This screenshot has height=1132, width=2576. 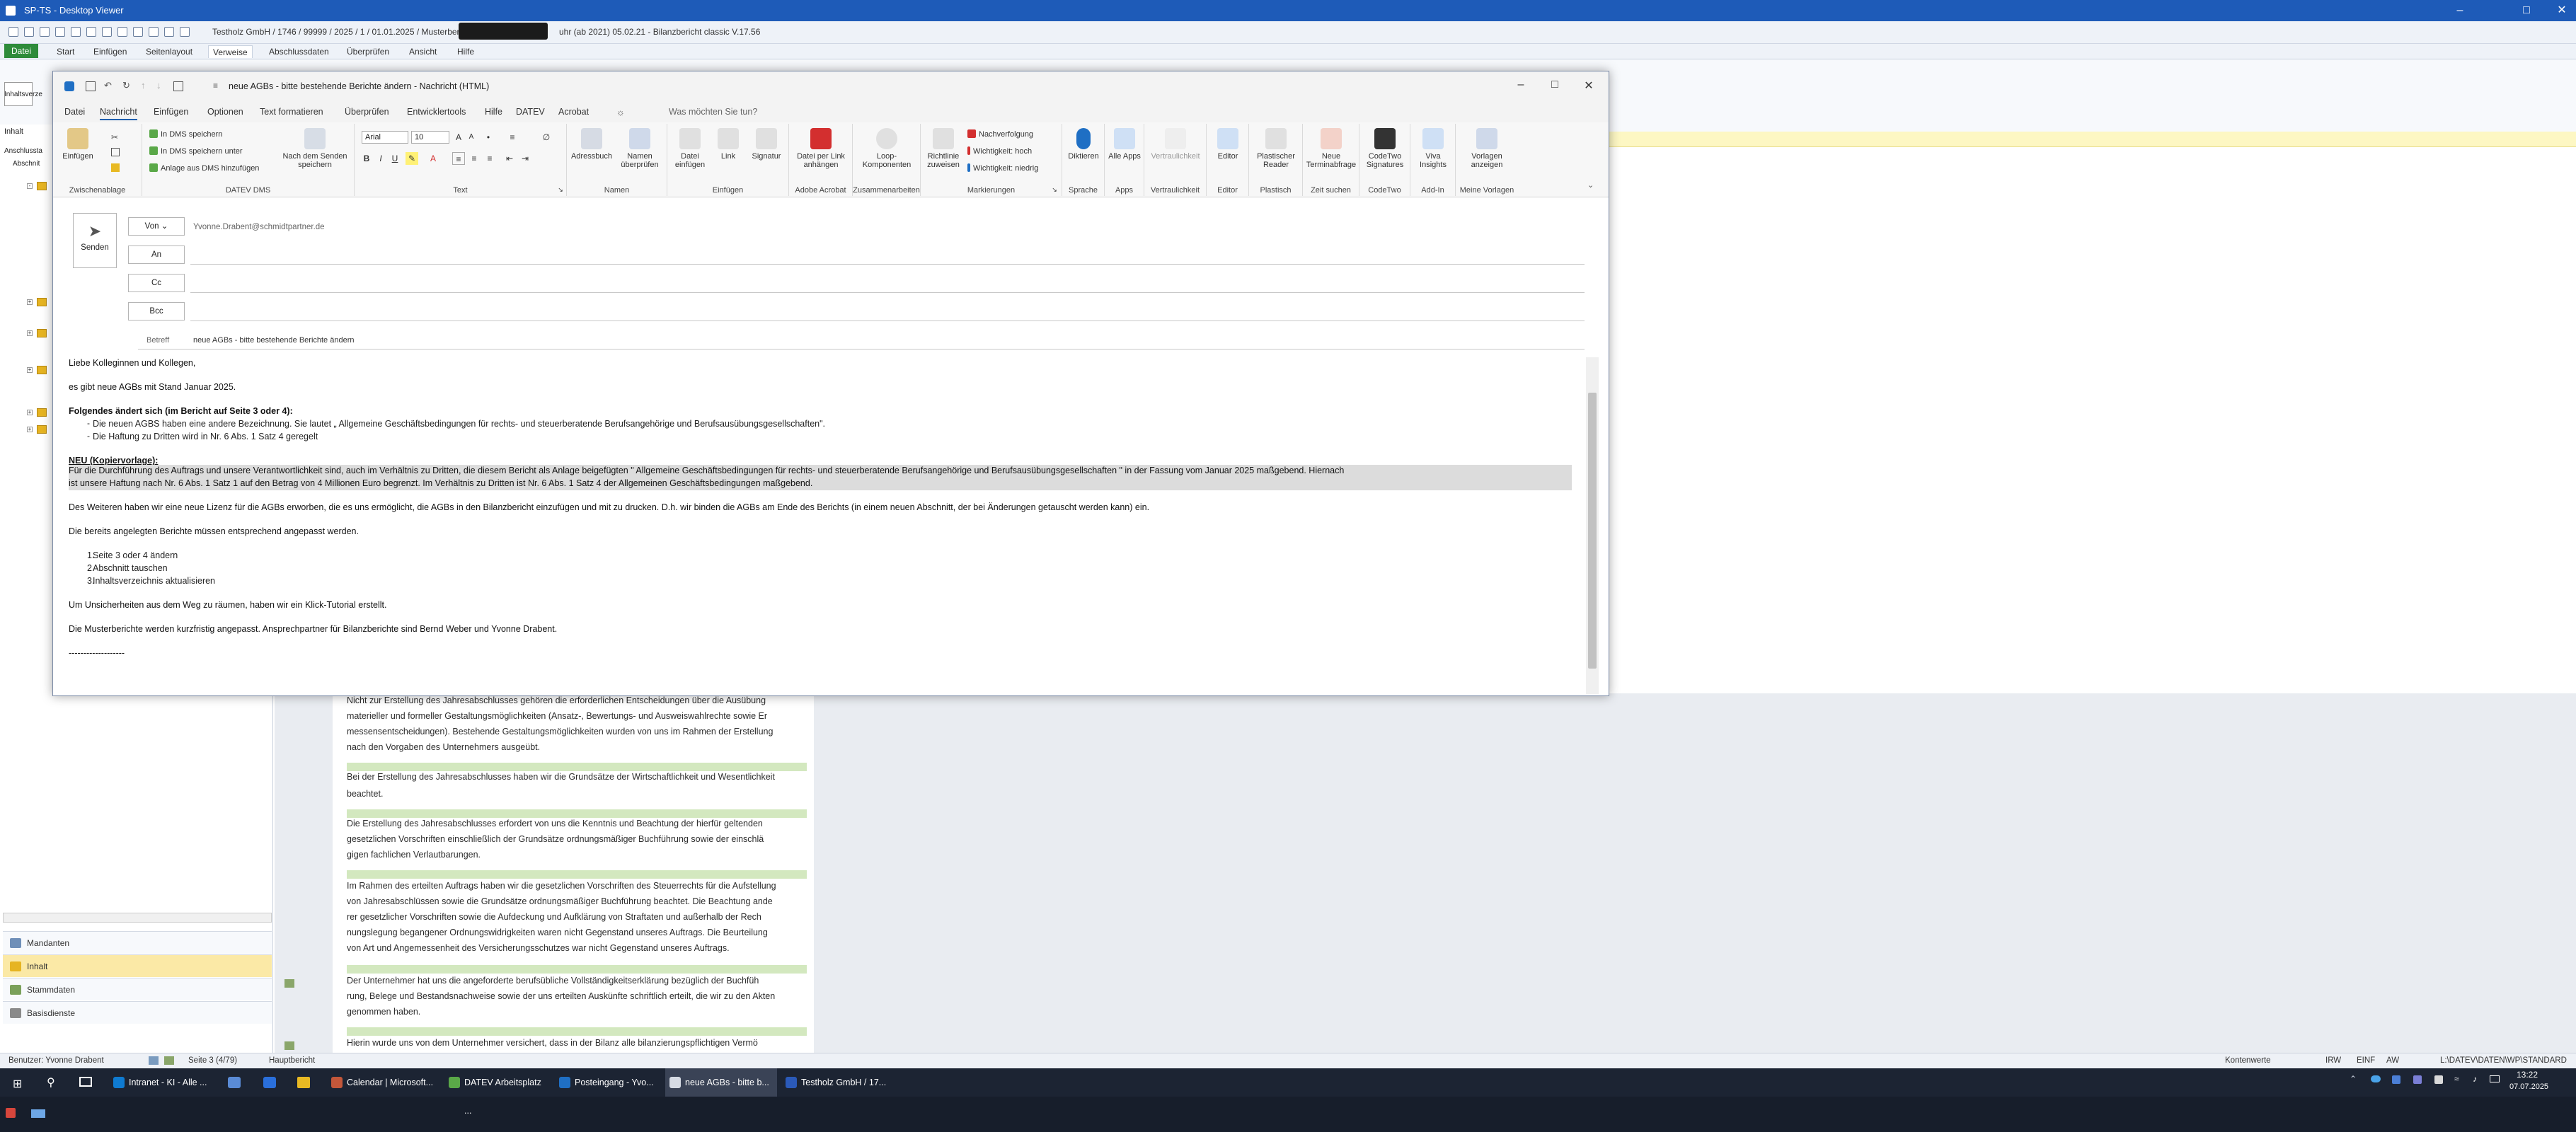 What do you see at coordinates (137, 989) in the screenshot?
I see `nav-stammdaten: Stammdaten` at bounding box center [137, 989].